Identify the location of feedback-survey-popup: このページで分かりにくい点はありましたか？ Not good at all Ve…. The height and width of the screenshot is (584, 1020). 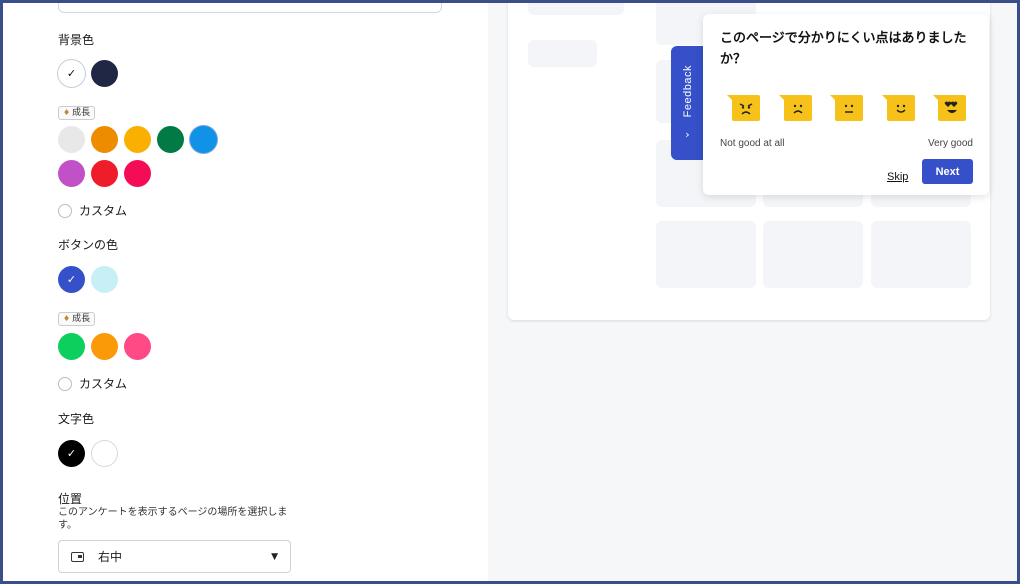
(846, 104).